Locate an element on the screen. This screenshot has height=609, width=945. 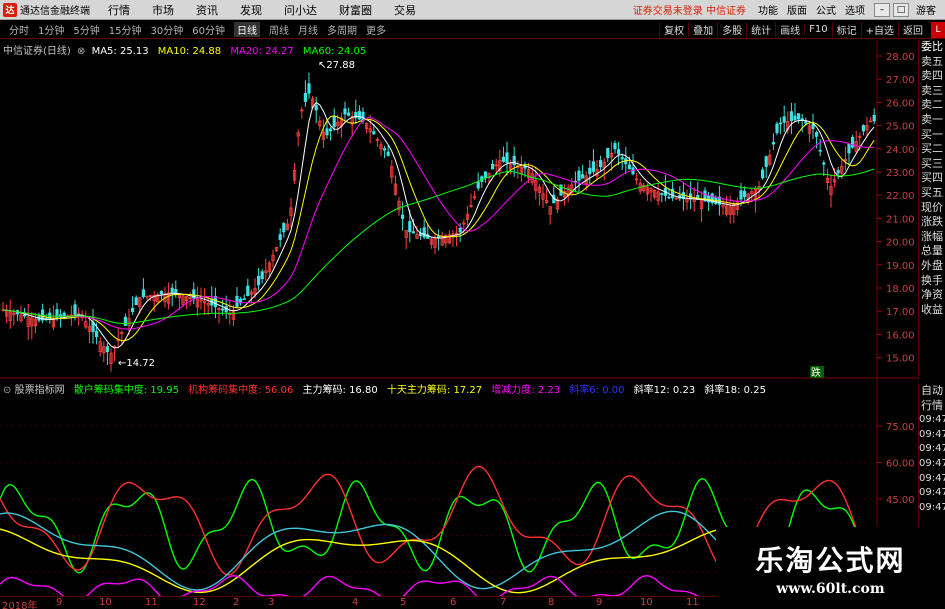
strength-label: 增减力度: 2.23 is located at coordinates (526, 390).